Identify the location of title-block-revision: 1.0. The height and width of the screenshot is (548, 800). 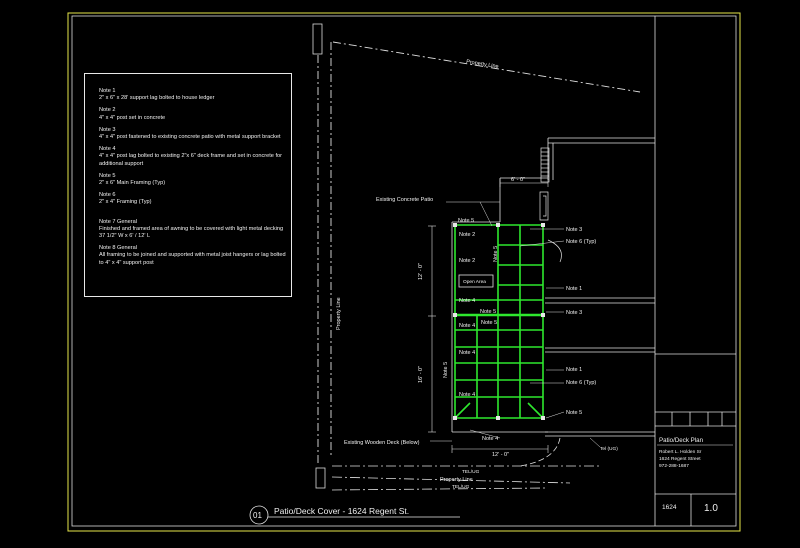
(711, 508).